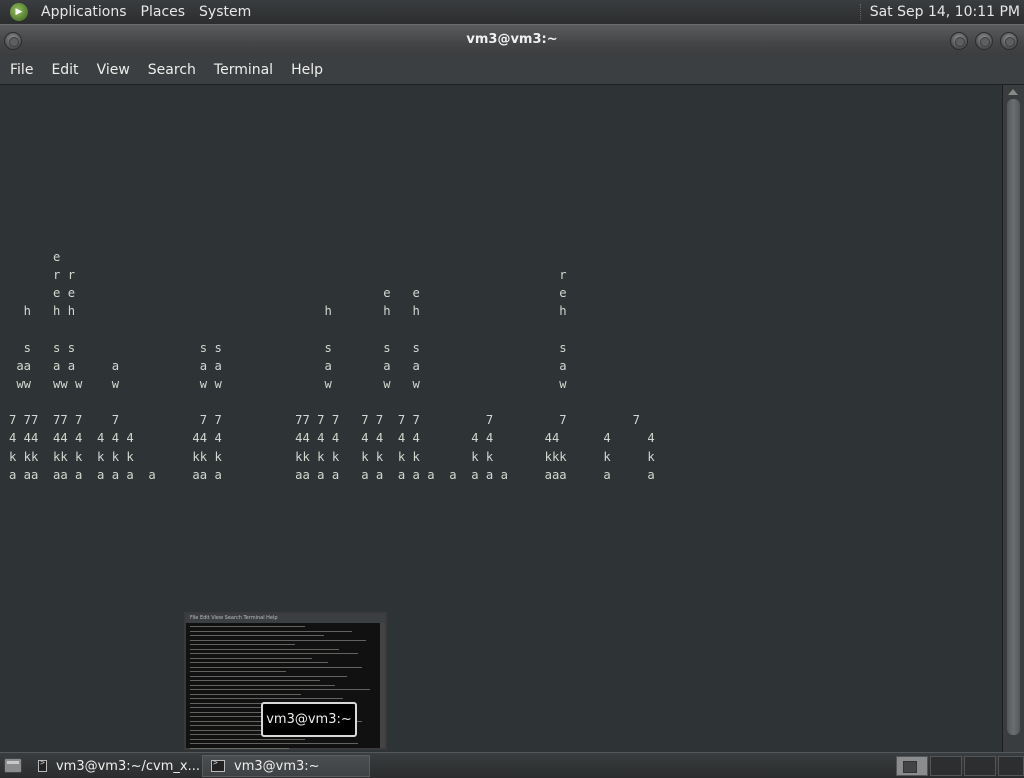  I want to click on preview-menubar: File Edit View Search Terminal Help, so click(285, 618).